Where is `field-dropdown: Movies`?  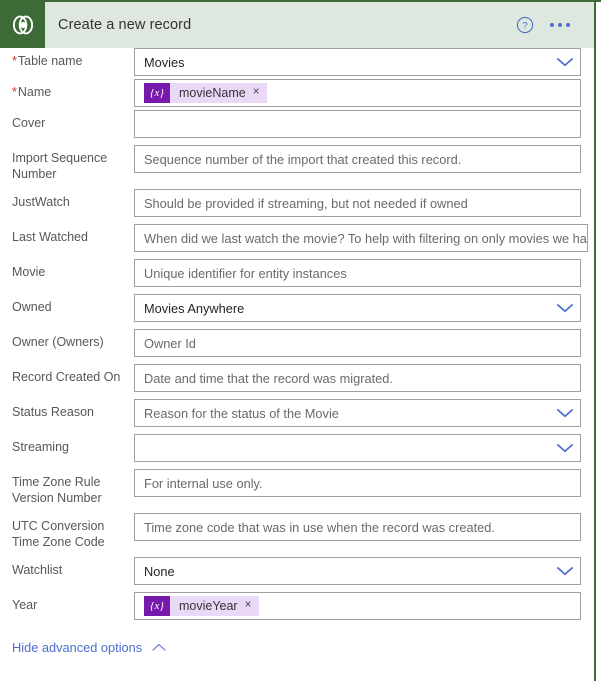 field-dropdown: Movies is located at coordinates (357, 62).